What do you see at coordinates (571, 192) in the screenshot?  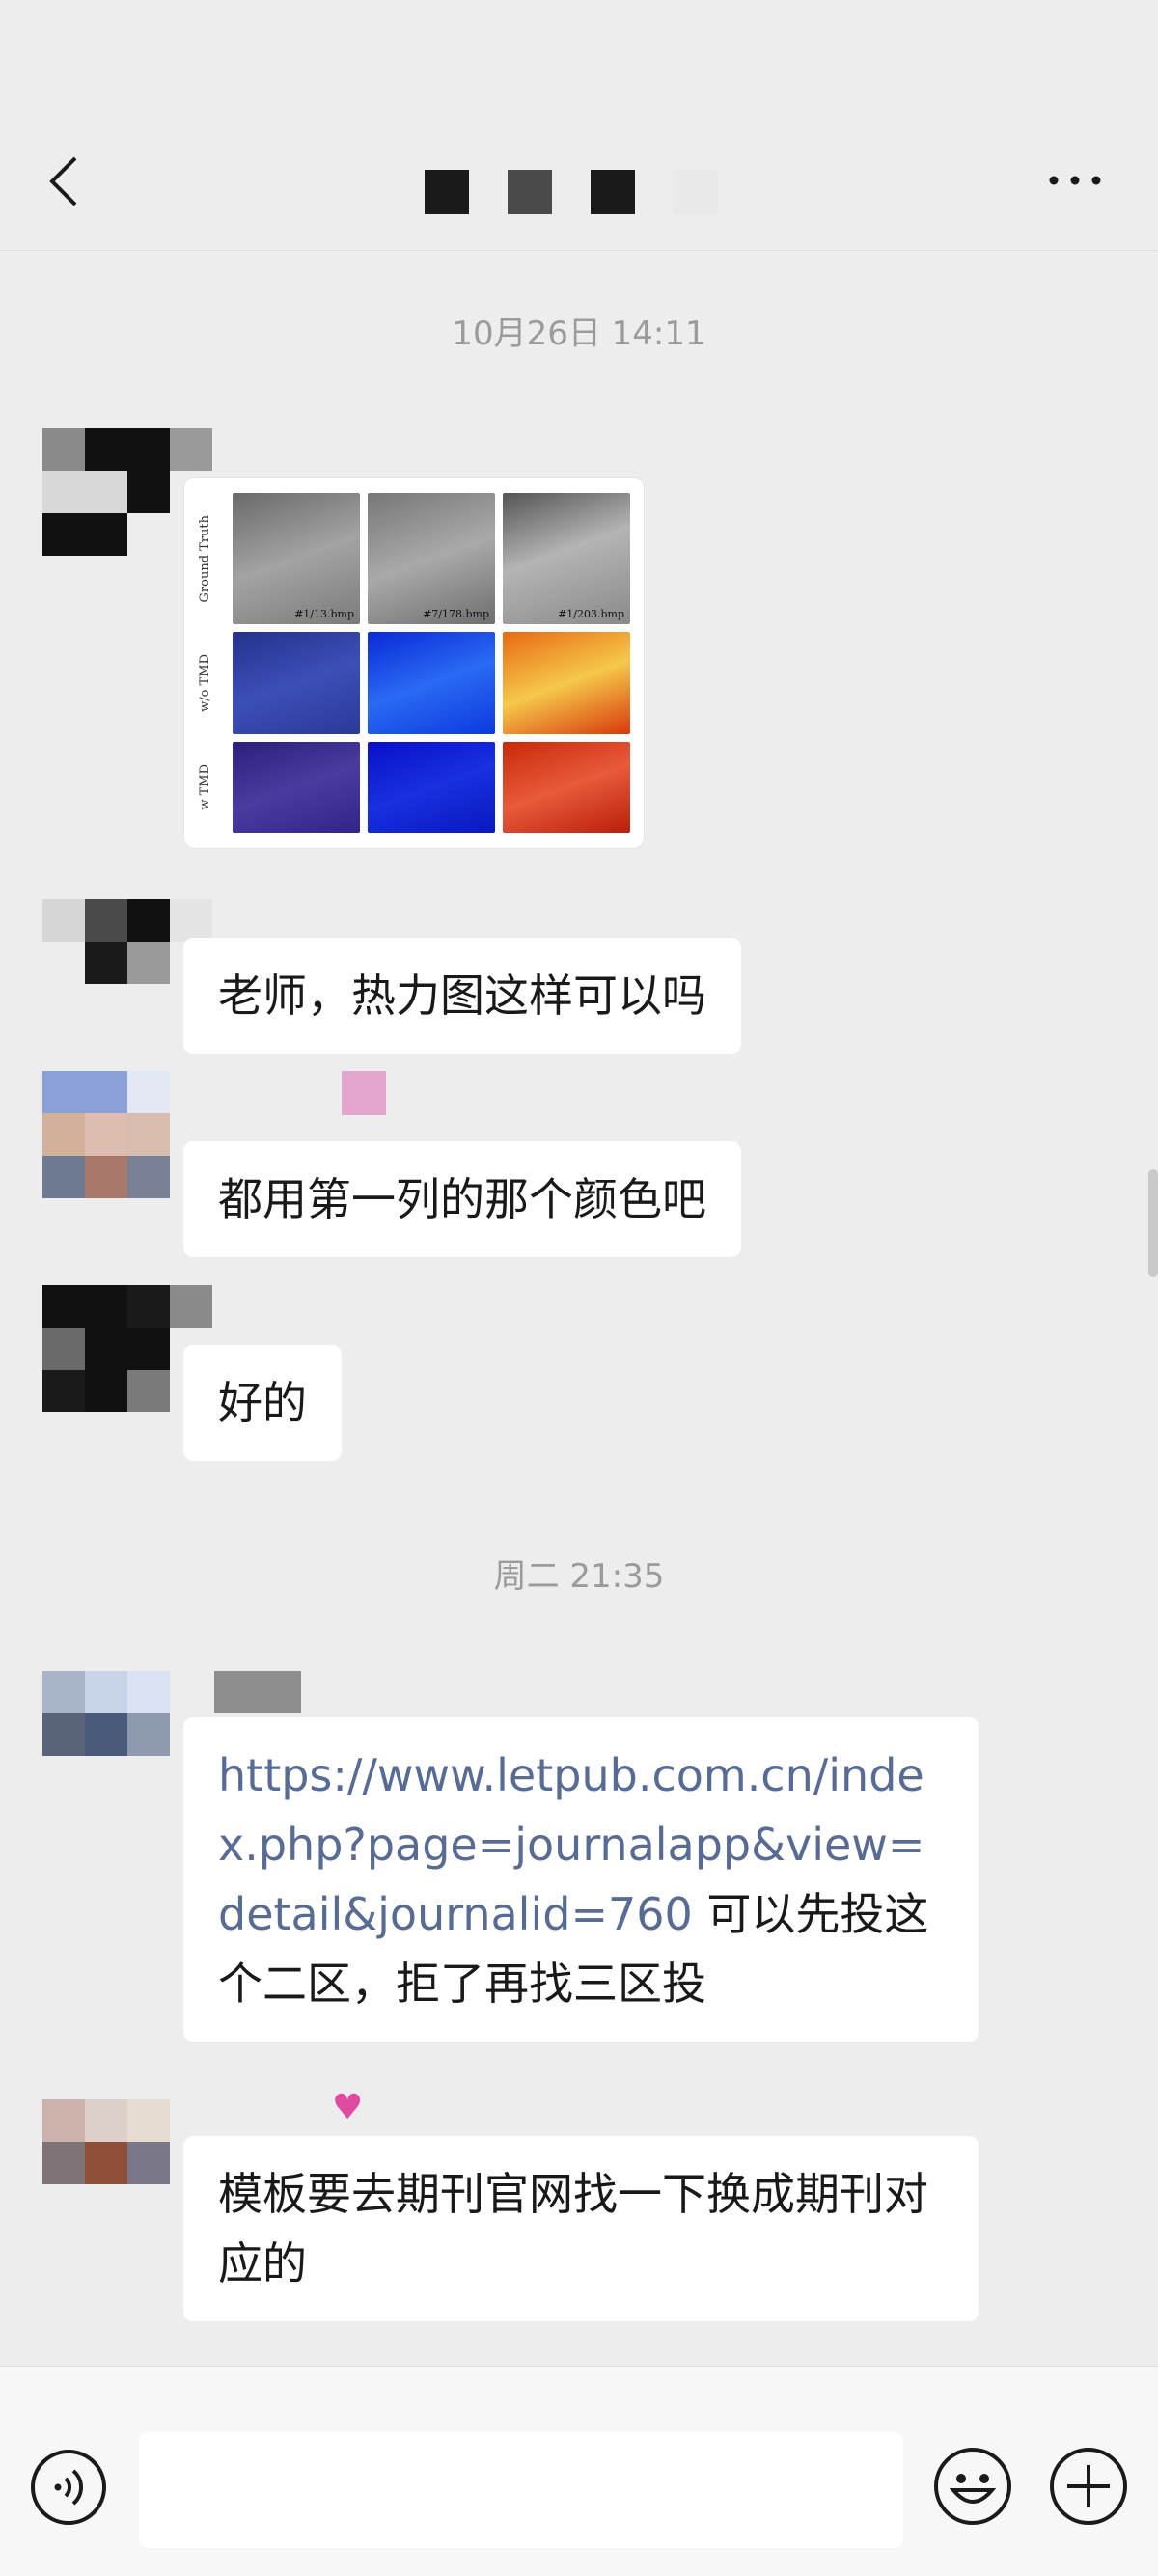 I see `chat-title` at bounding box center [571, 192].